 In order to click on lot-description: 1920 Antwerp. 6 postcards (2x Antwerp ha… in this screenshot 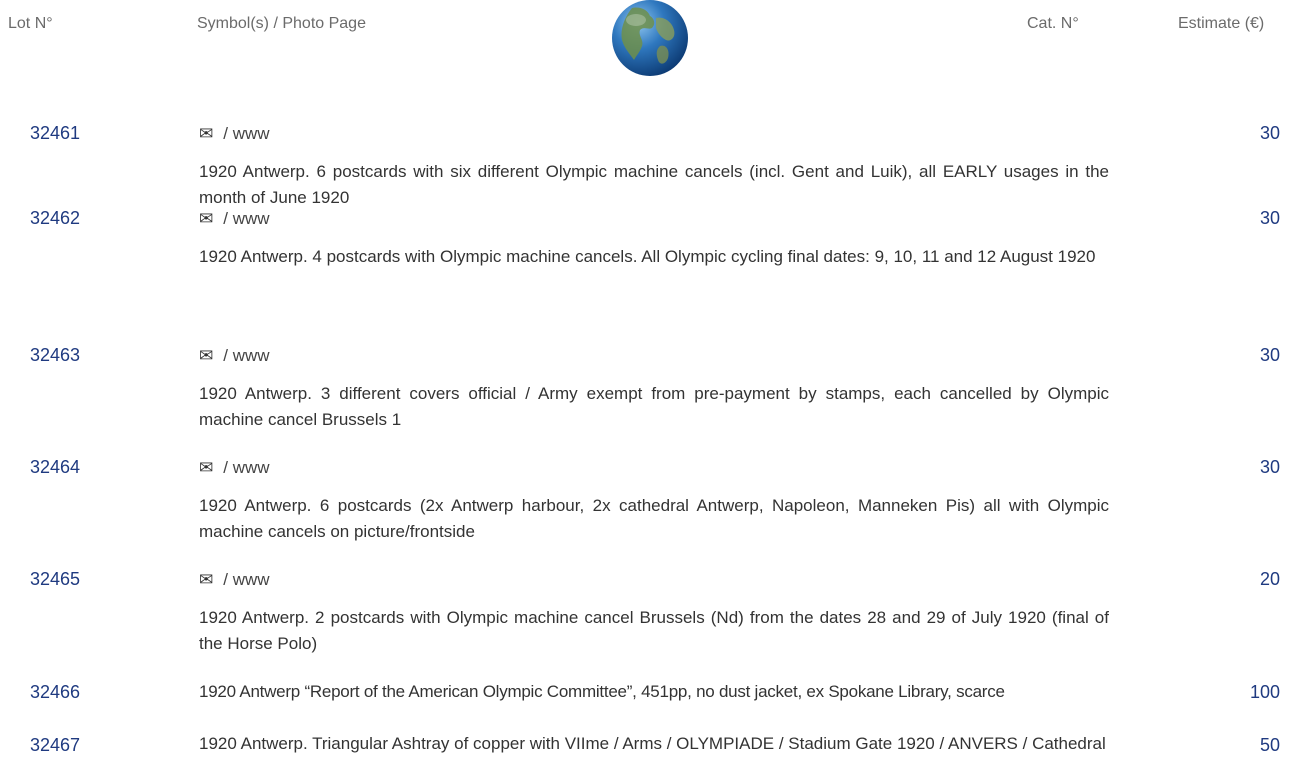, I will do `click(654, 518)`.